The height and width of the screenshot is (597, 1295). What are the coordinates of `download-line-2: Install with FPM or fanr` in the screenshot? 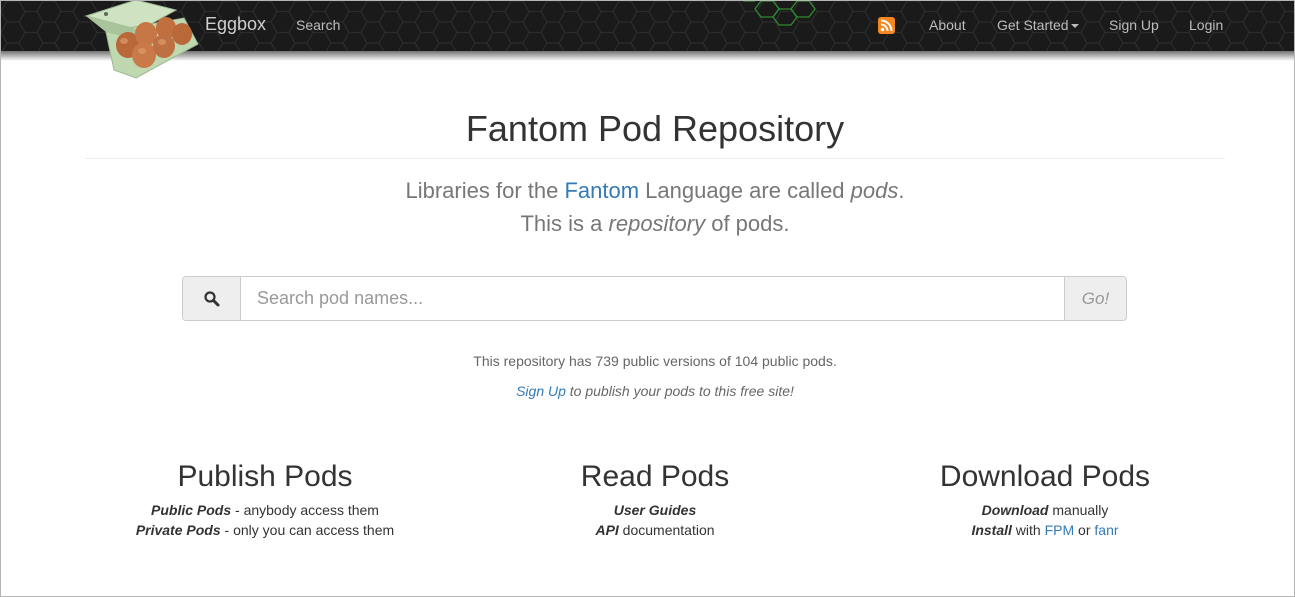 It's located at (1045, 530).